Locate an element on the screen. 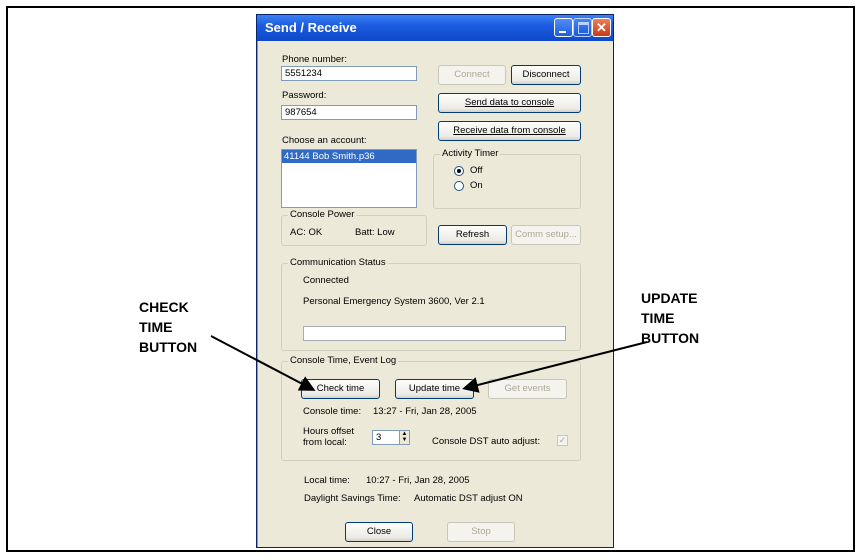  check-time-arrow is located at coordinates (263, 363).